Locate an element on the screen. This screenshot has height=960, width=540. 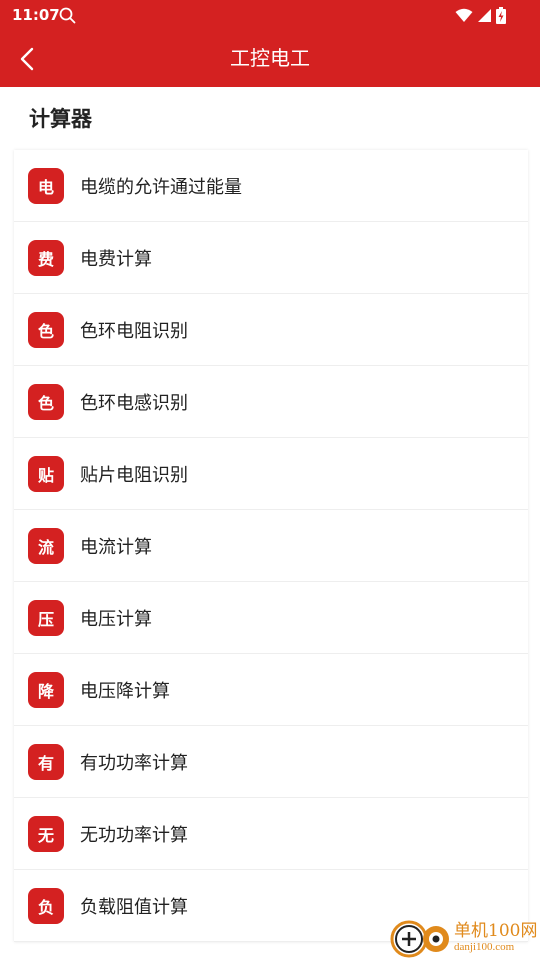
page-title: 工控电工 is located at coordinates (270, 58).